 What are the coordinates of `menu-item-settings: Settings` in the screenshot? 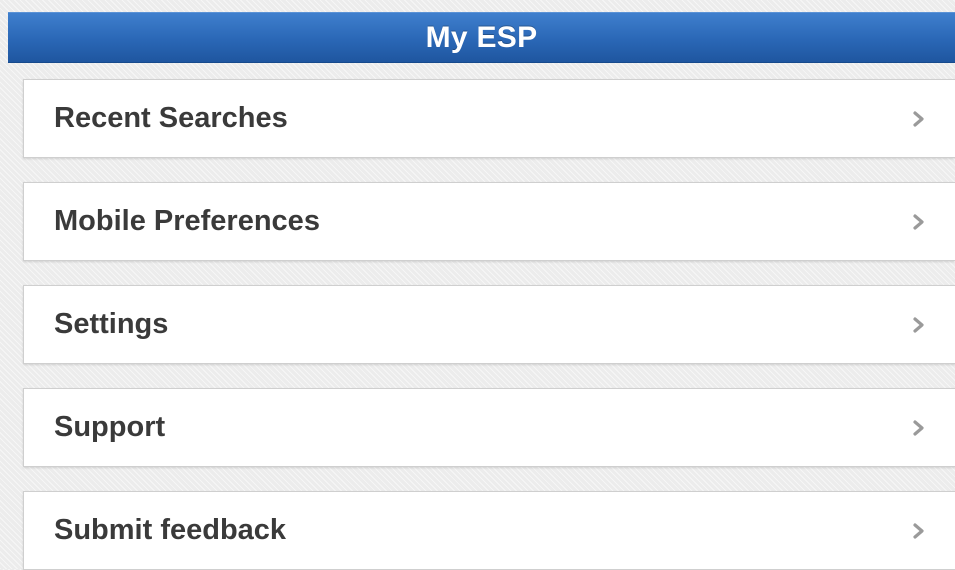 It's located at (489, 324).